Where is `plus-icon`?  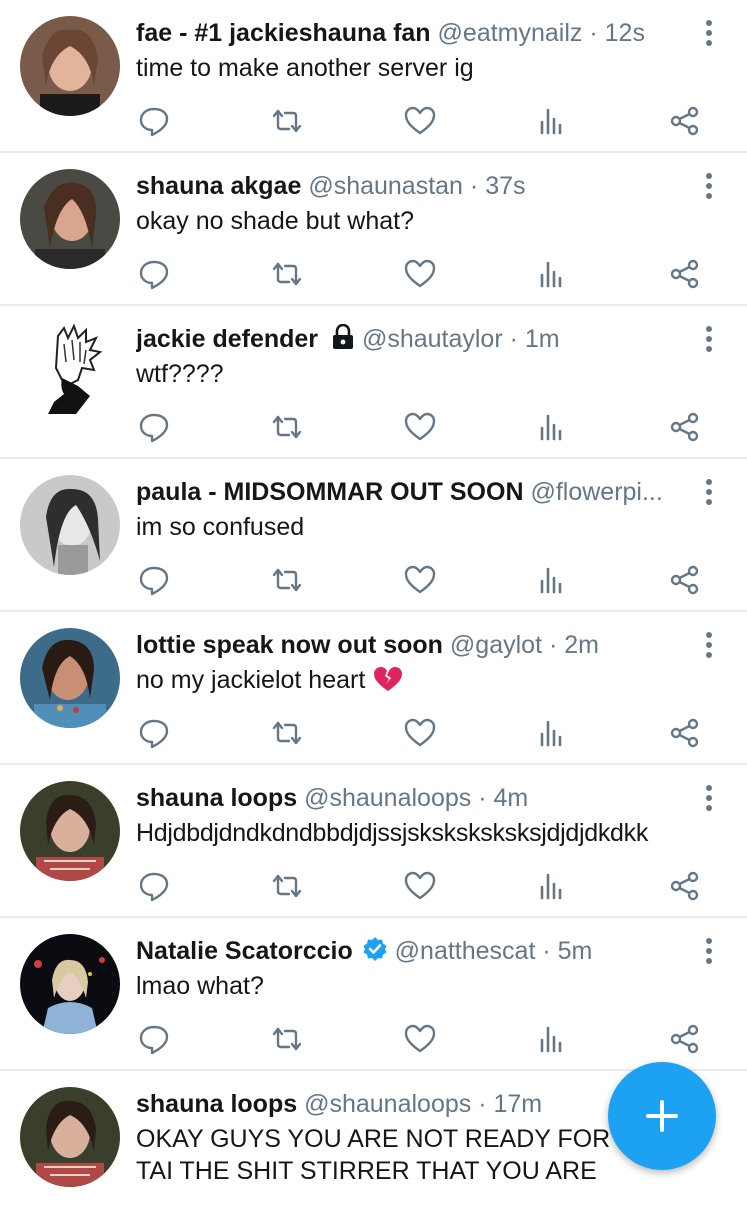
plus-icon is located at coordinates (662, 1116).